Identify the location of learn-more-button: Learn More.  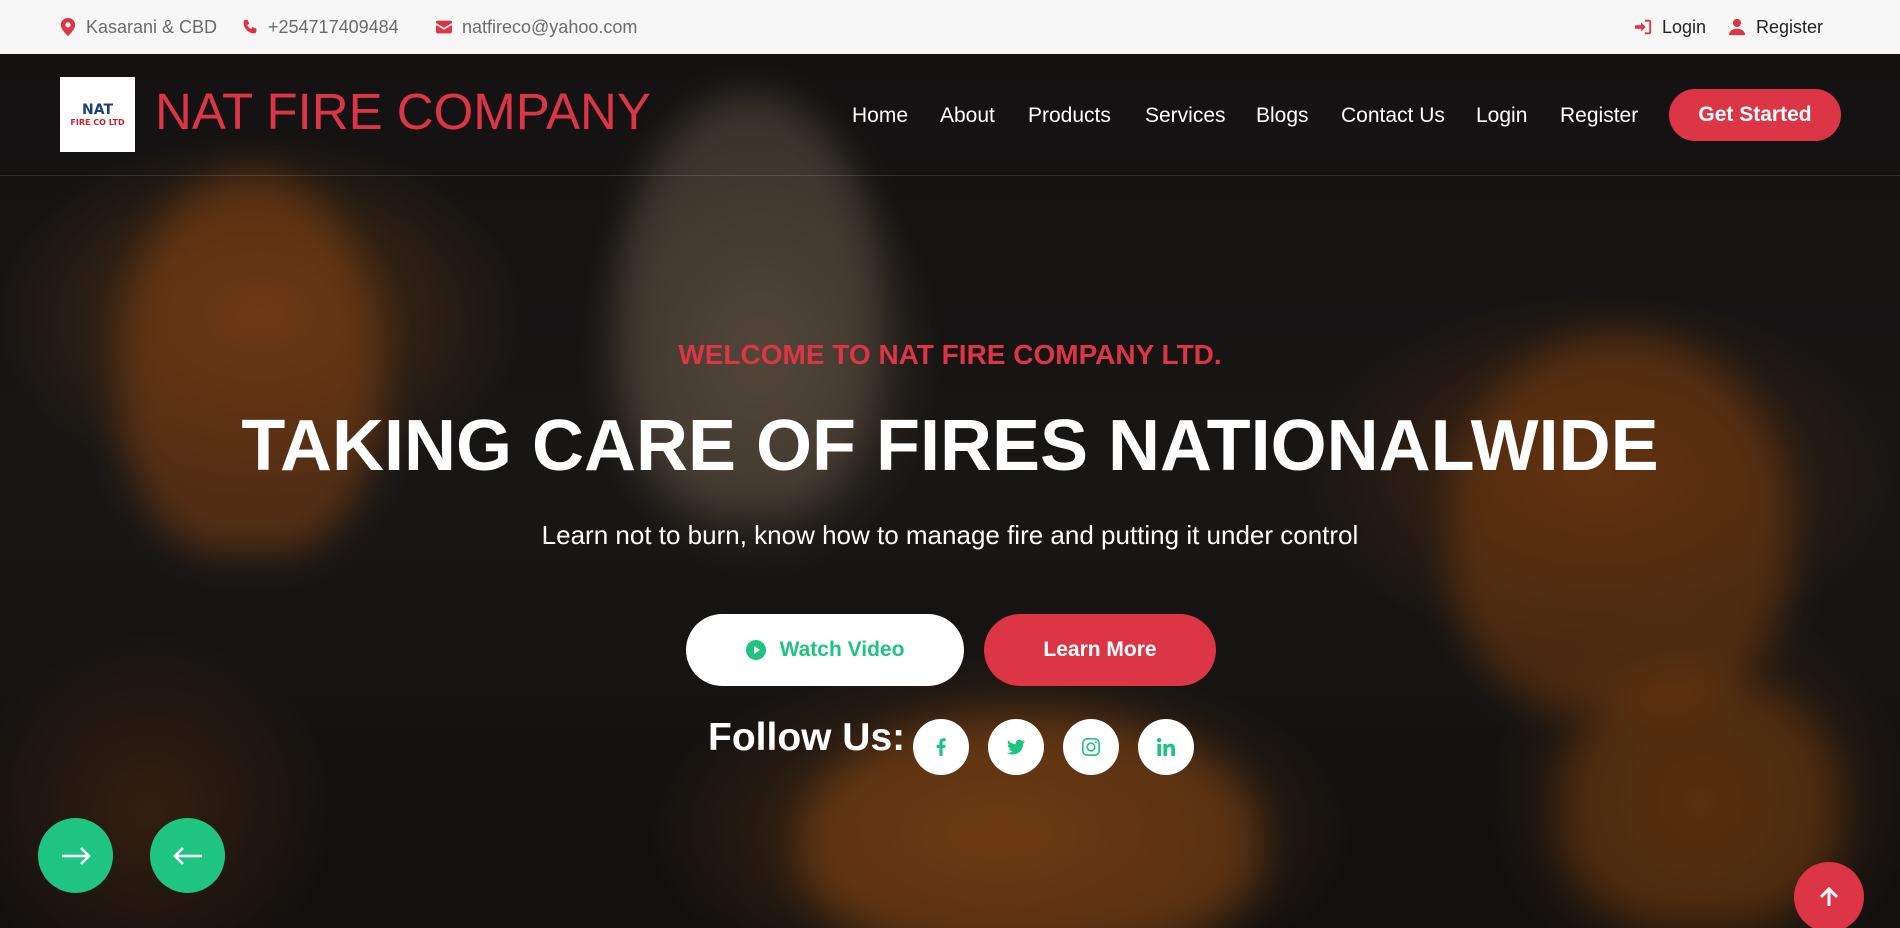
(1100, 650).